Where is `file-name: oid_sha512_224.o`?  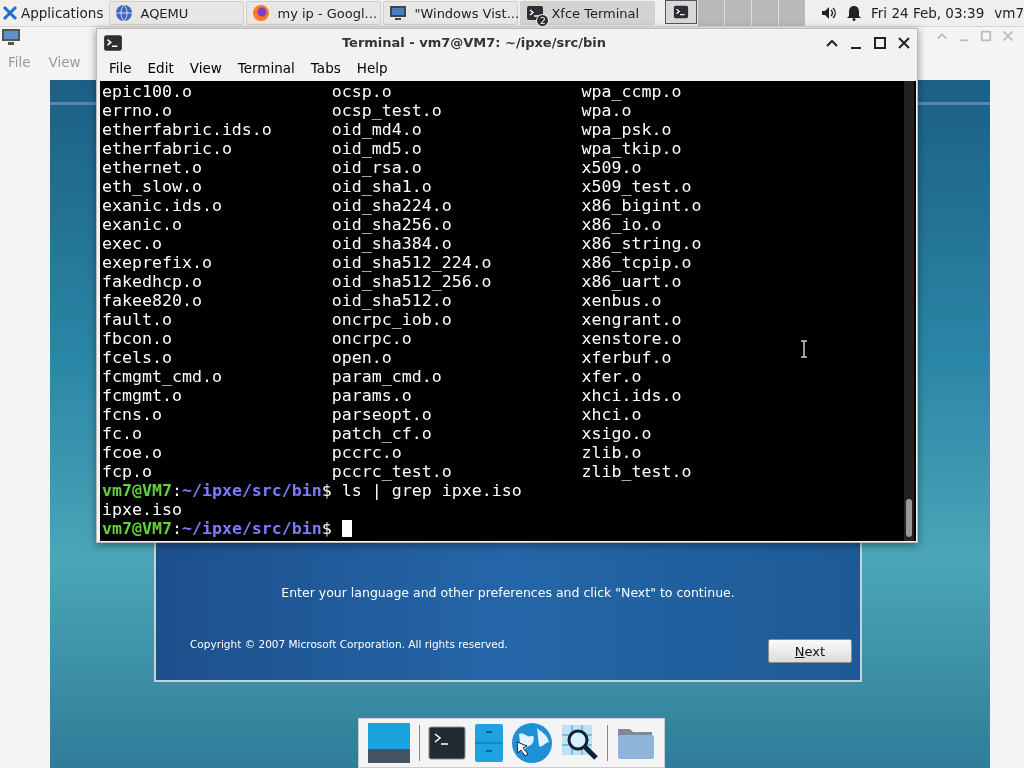
file-name: oid_sha512_224.o is located at coordinates (411, 262).